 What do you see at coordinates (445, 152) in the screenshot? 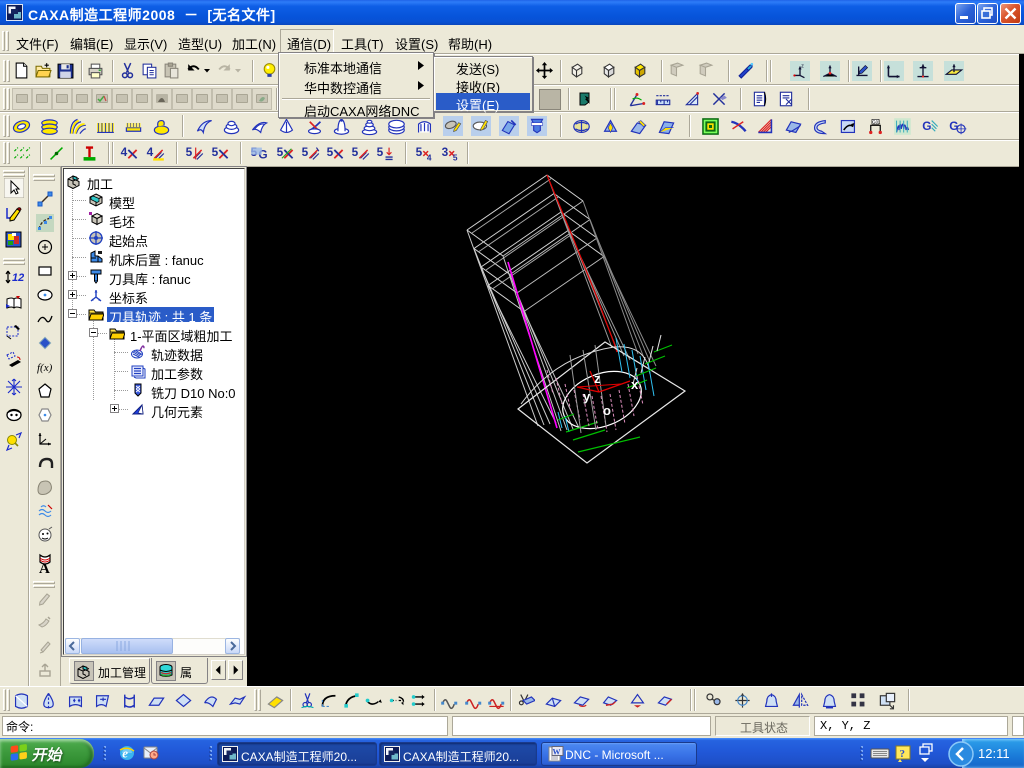
I see `svg-text: 3` at bounding box center [445, 152].